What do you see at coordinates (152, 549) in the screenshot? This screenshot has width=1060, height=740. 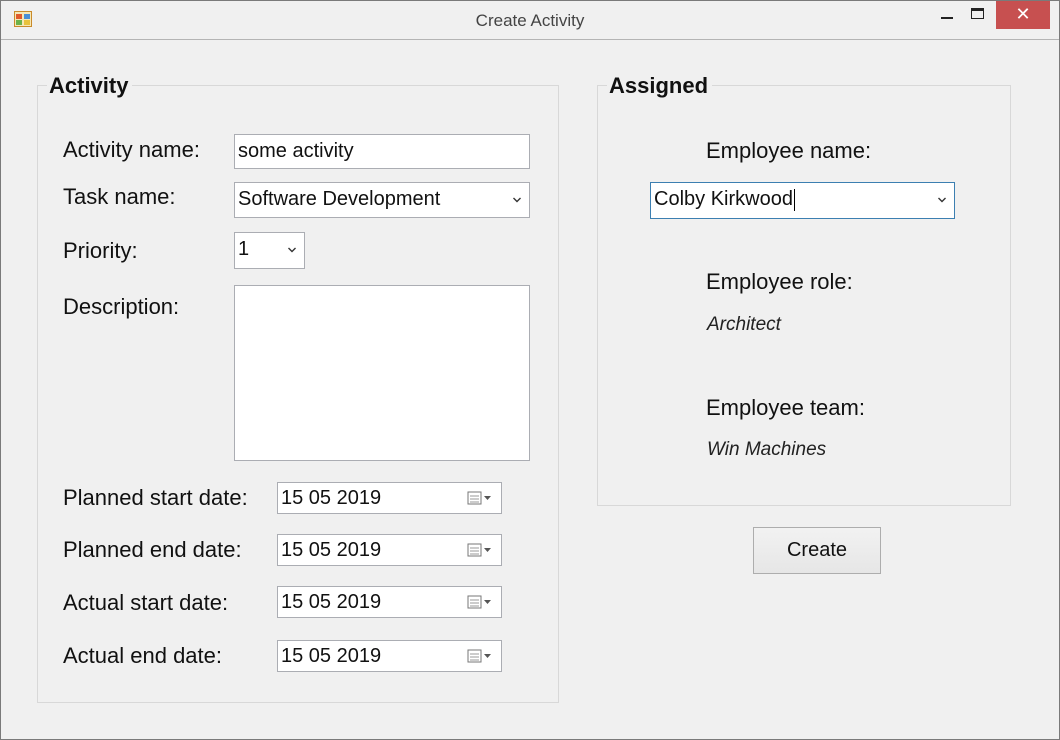 I see `planned-end-label: Planned end date:` at bounding box center [152, 549].